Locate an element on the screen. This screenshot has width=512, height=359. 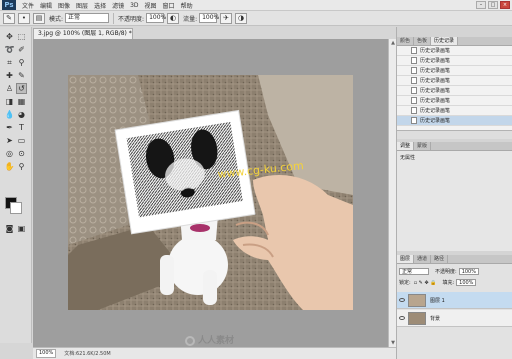
type-tool-icon: T is located at coordinates (21, 127).